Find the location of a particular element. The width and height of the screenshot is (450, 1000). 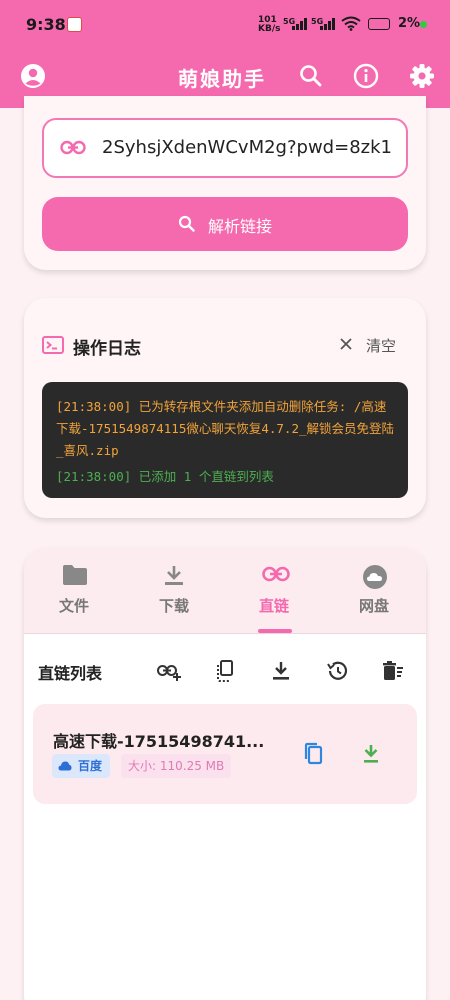

wifi-icon is located at coordinates (351, 23).